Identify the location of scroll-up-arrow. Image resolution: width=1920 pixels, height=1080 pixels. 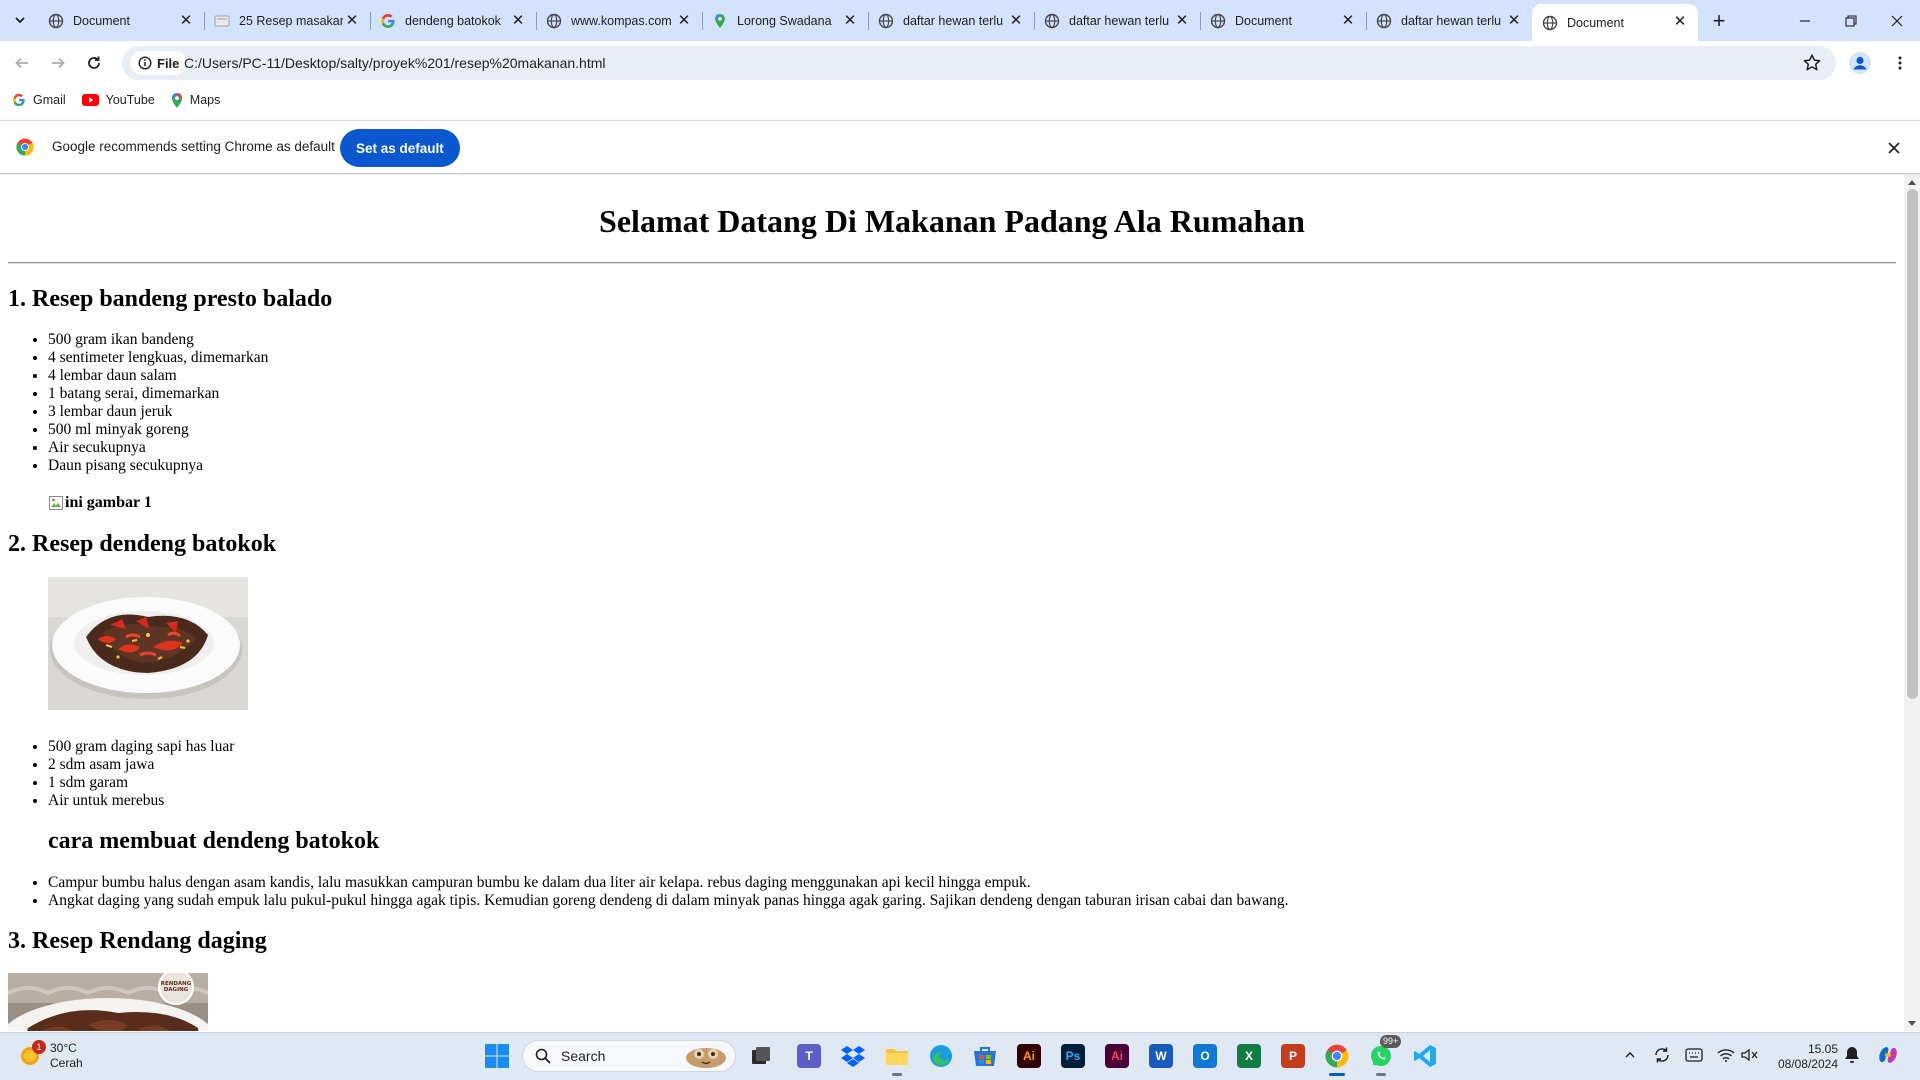
(1912, 182).